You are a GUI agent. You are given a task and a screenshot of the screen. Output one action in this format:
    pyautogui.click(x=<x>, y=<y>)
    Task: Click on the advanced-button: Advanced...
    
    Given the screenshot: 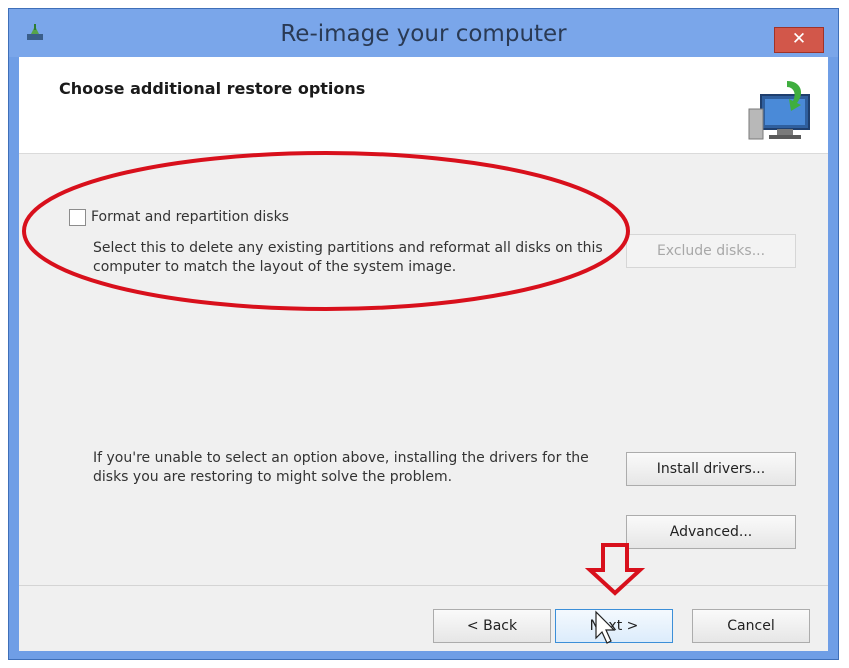 What is the action you would take?
    pyautogui.click(x=711, y=532)
    